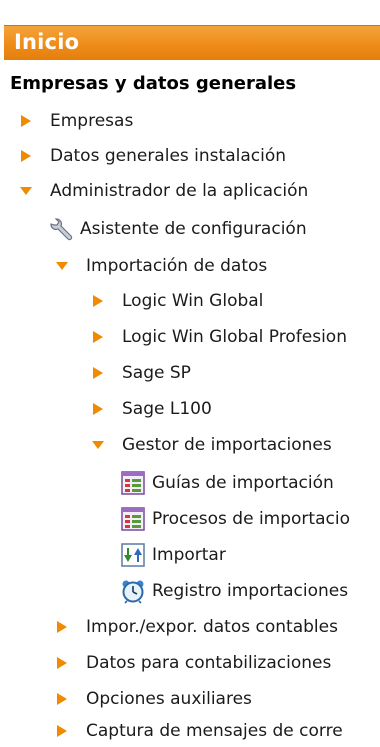  I want to click on wrench-icon, so click(61, 229).